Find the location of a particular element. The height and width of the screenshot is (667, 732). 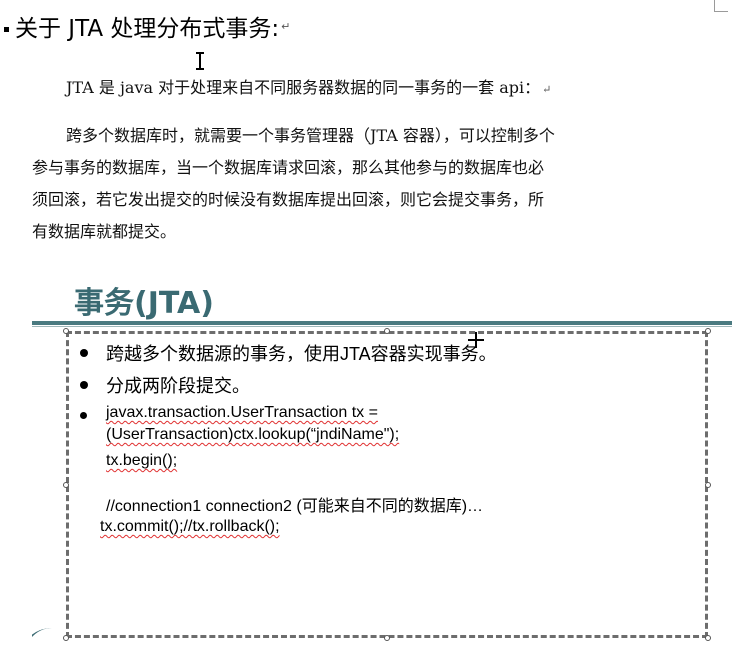

resize-handle-right is located at coordinates (708, 485).